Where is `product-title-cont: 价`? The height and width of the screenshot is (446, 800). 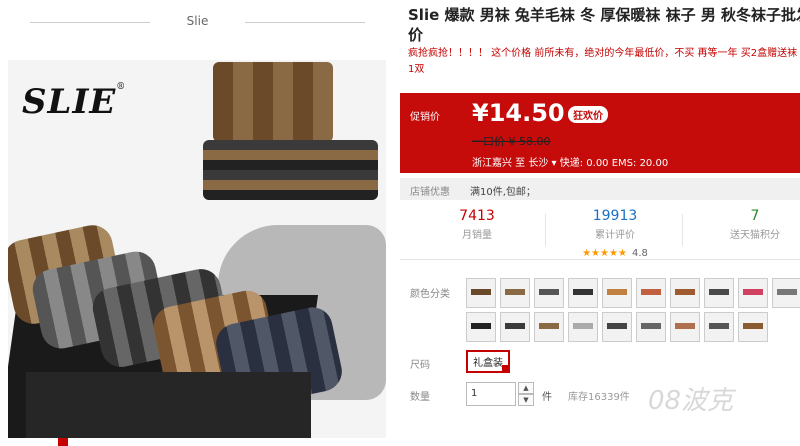 product-title-cont: 价 is located at coordinates (416, 35).